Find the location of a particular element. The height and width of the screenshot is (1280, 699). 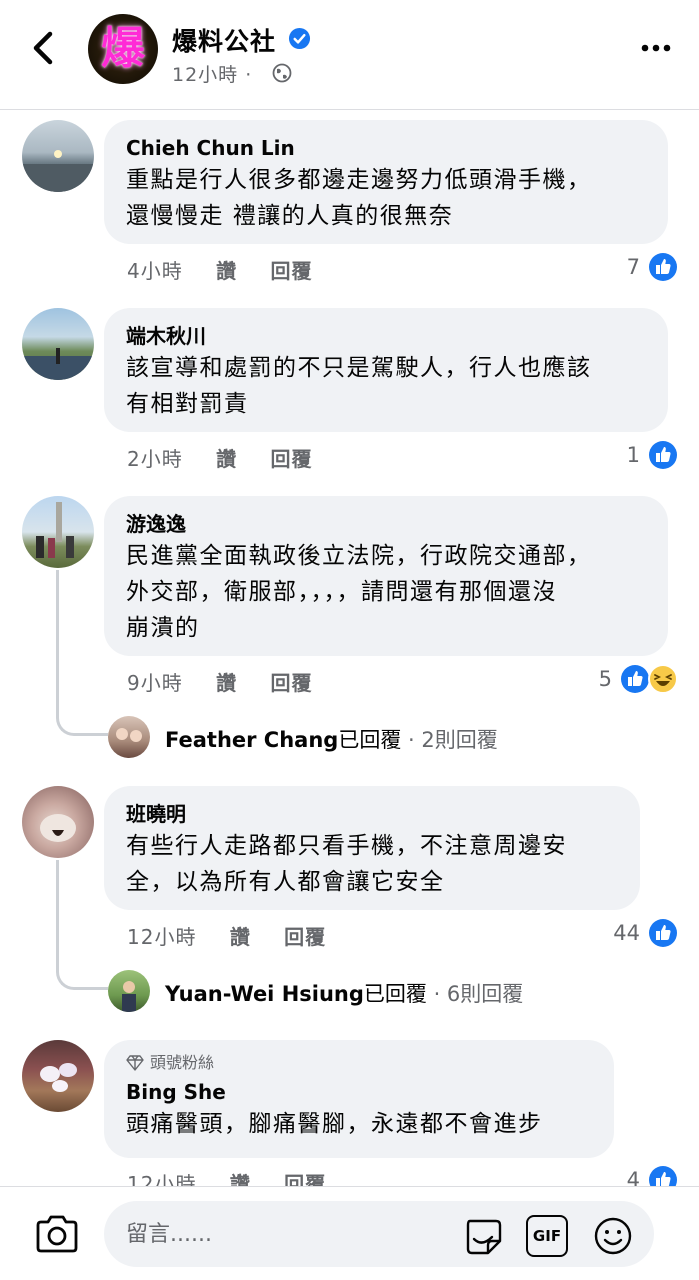

reaction-count: 1 is located at coordinates (620, 455).